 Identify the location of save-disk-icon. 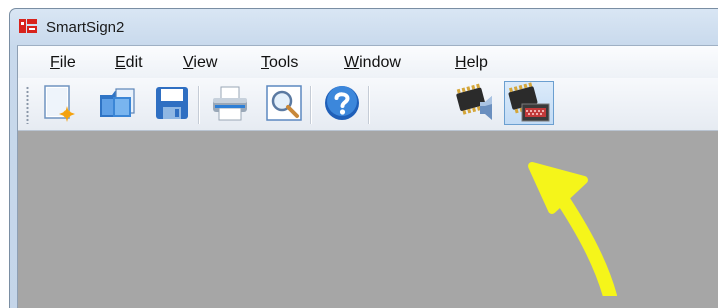
(172, 103).